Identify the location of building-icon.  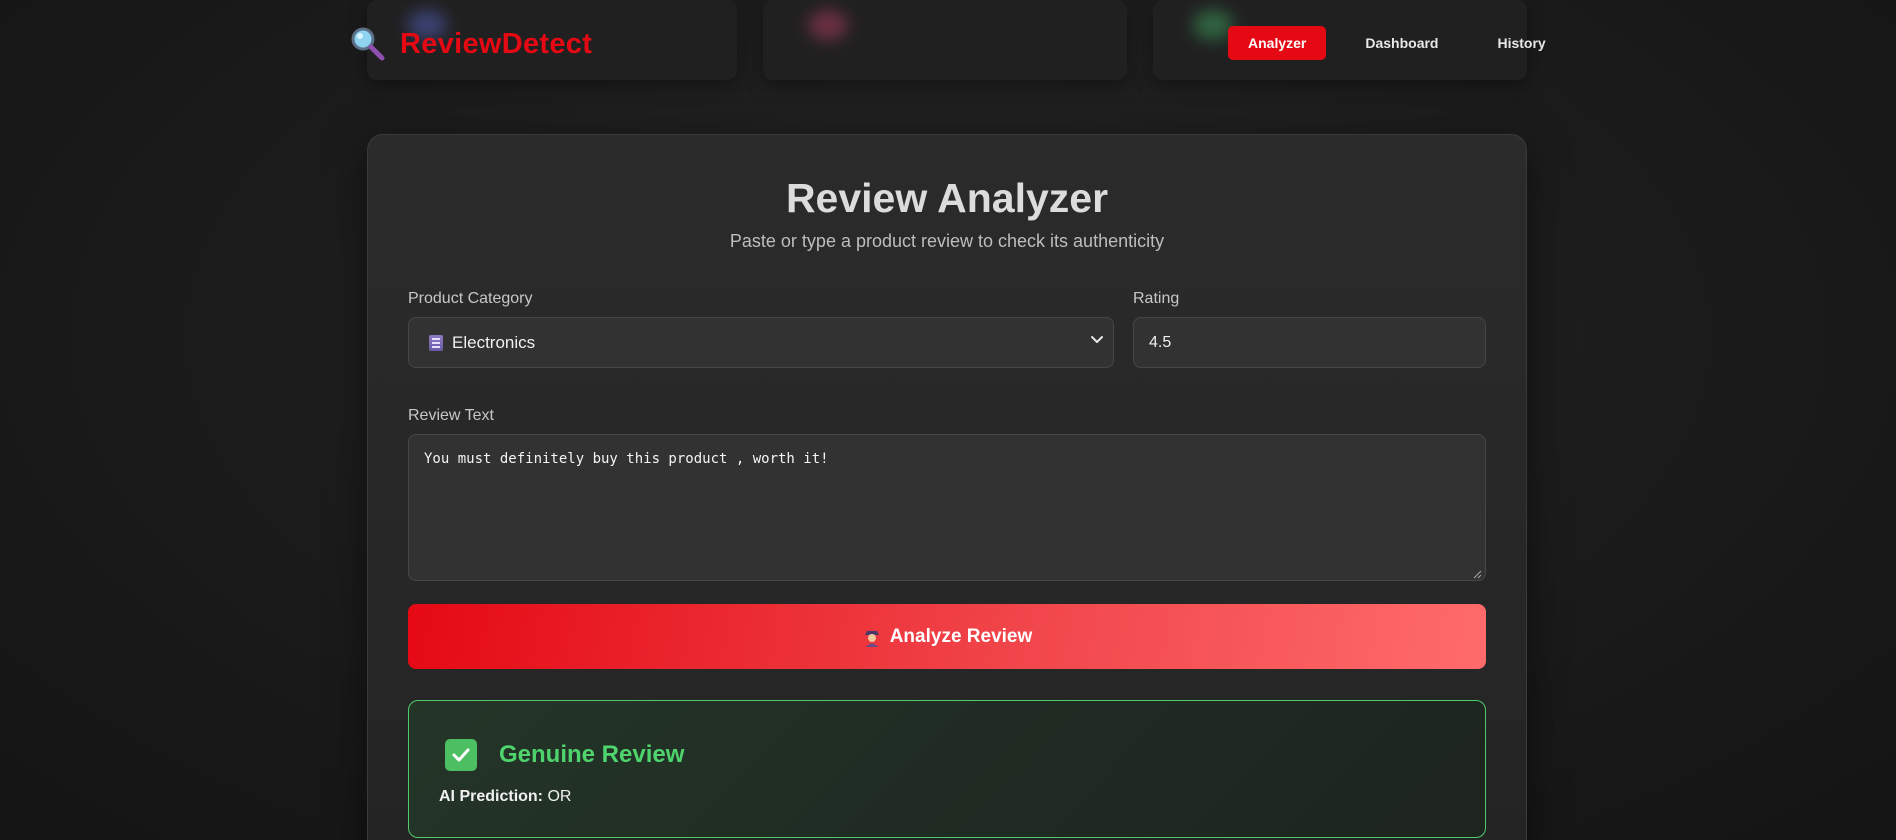
(436, 342).